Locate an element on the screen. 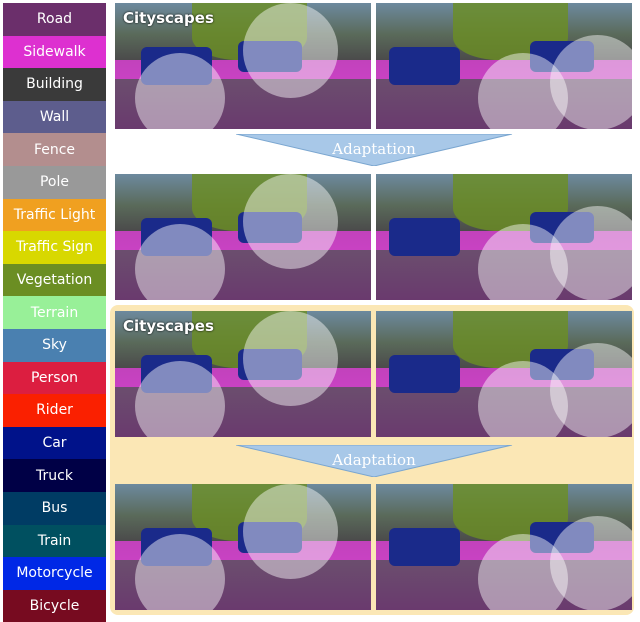 This screenshot has height=622, width=640. legend-item-train: Train is located at coordinates (54, 541).